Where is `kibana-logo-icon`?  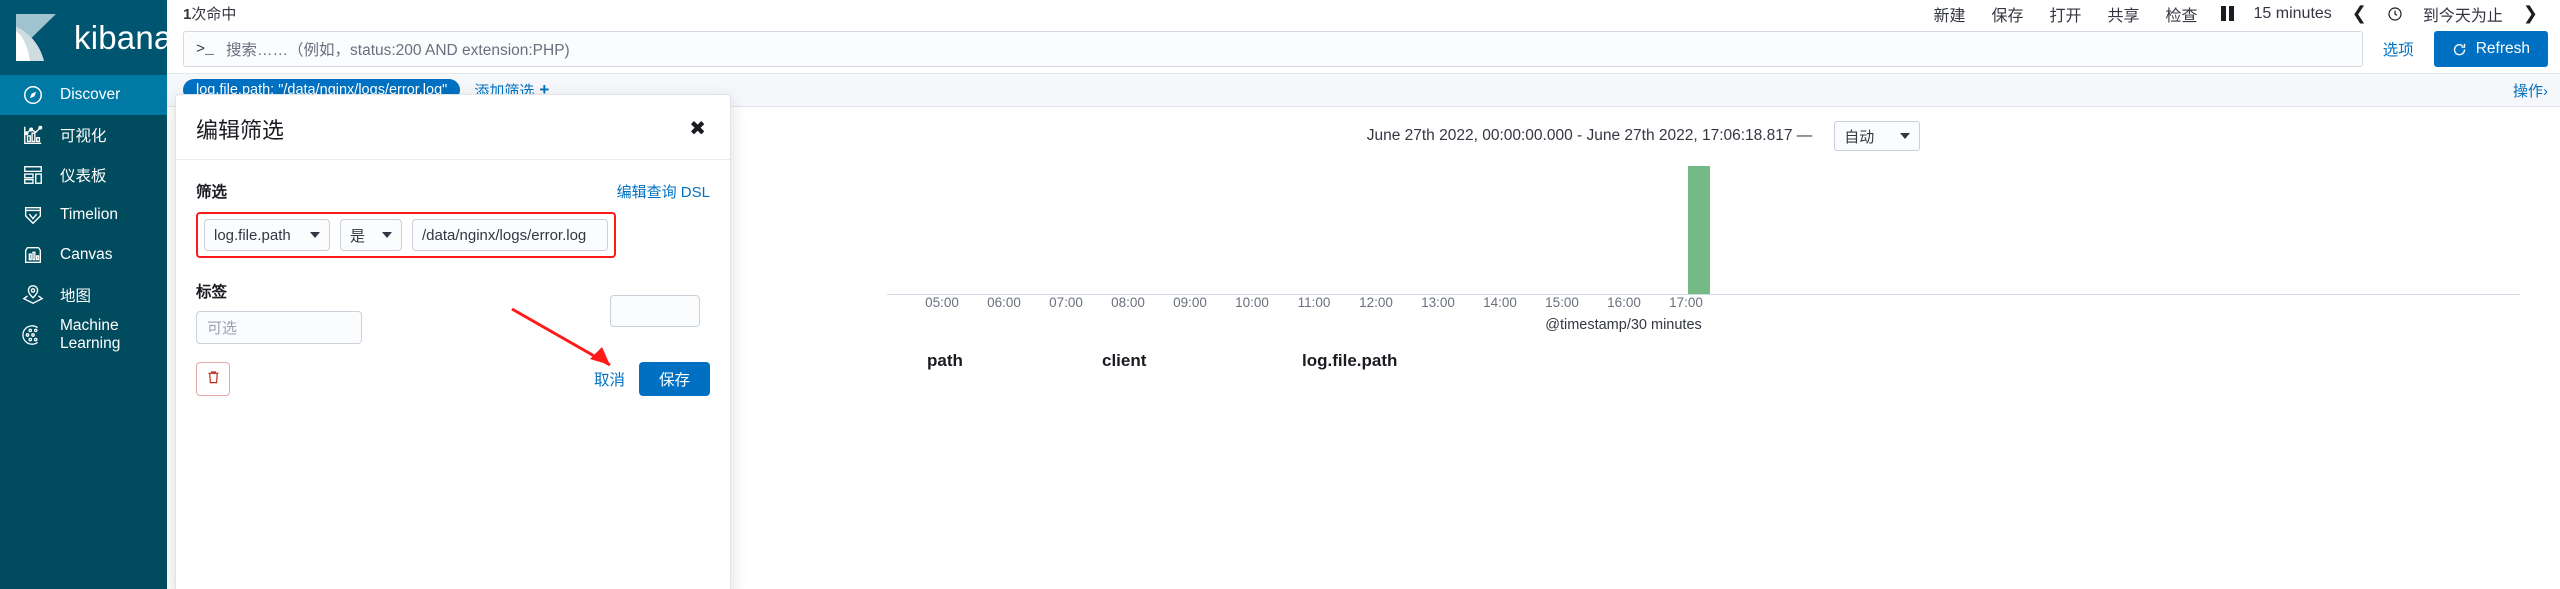
kibana-logo-icon is located at coordinates (37, 38).